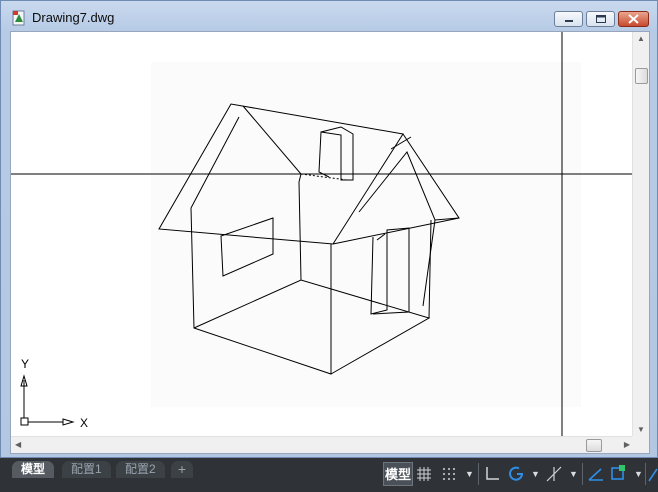 This screenshot has height=492, width=658. I want to click on vertical-scroll-thumb, so click(641, 76).